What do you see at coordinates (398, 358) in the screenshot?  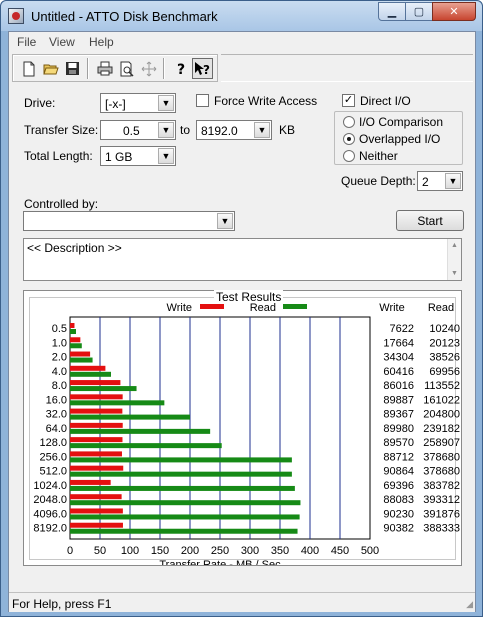 I see `write-value: 34304` at bounding box center [398, 358].